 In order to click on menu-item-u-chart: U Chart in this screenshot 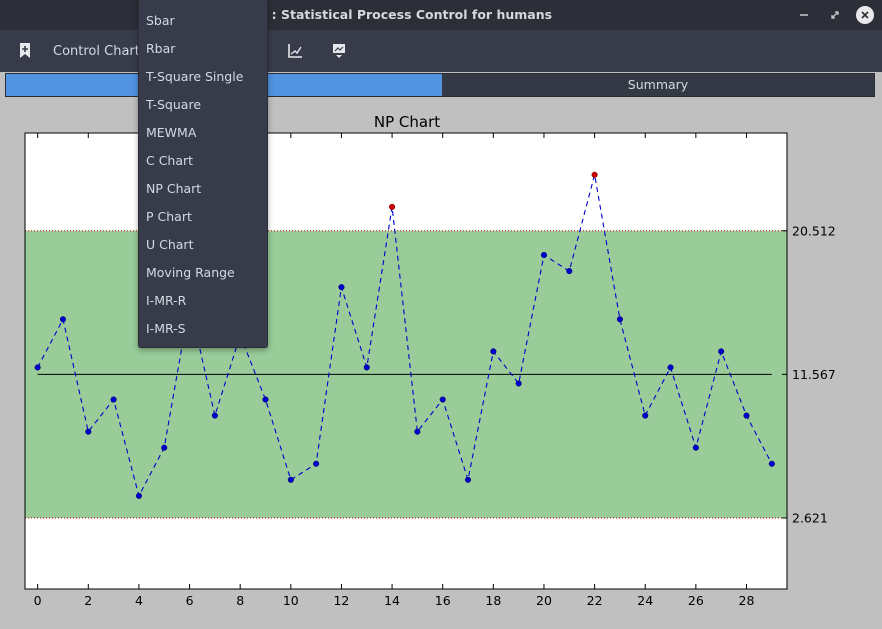, I will do `click(203, 245)`.